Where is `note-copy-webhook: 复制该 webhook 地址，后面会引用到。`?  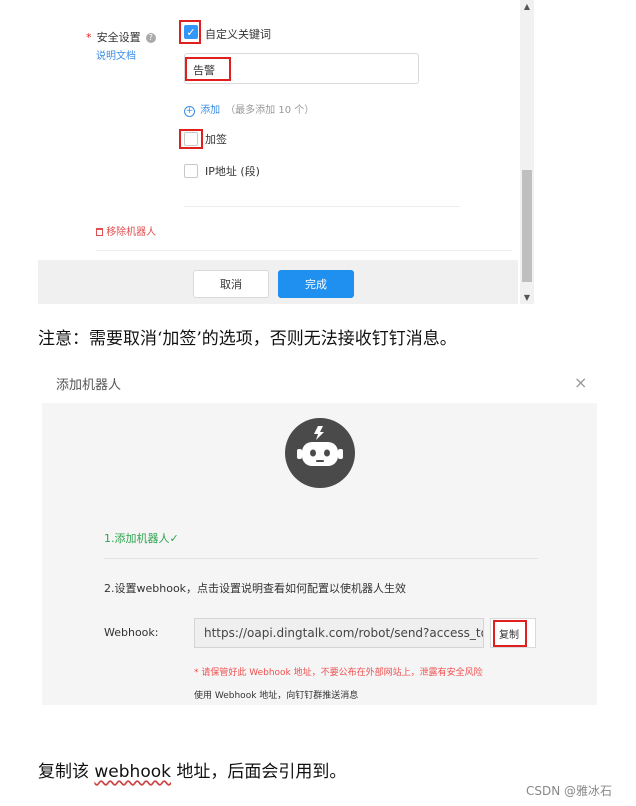 note-copy-webhook: 复制该 webhook 地址，后面会引用到。 is located at coordinates (192, 769).